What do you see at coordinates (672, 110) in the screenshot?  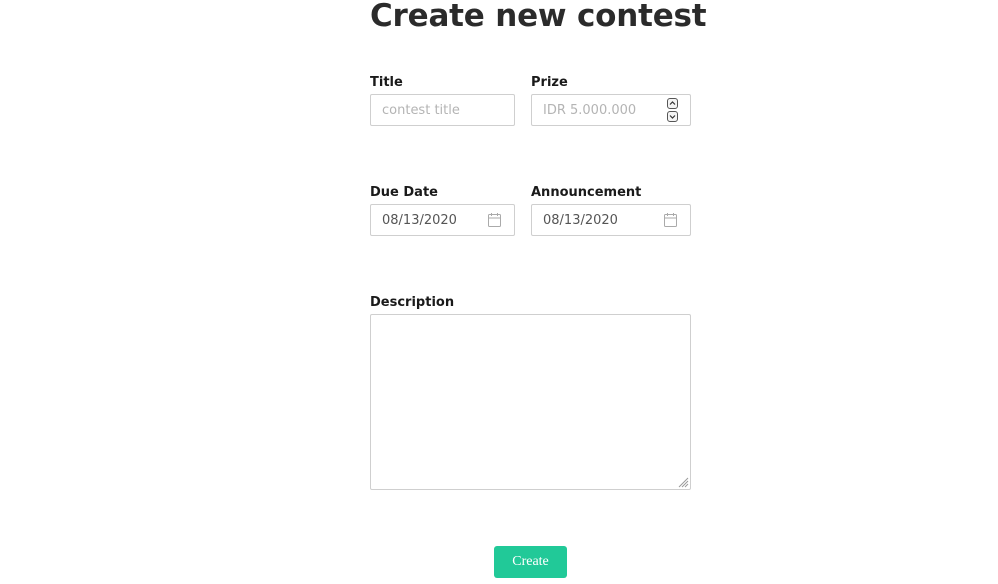 I see `prize-stepper` at bounding box center [672, 110].